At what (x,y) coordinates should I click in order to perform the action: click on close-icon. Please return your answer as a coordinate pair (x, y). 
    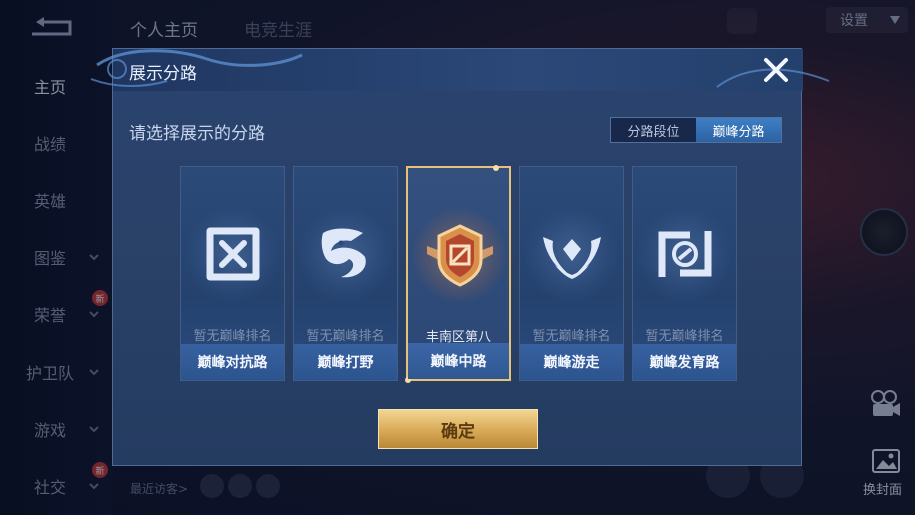
    Looking at the image, I should click on (776, 70).